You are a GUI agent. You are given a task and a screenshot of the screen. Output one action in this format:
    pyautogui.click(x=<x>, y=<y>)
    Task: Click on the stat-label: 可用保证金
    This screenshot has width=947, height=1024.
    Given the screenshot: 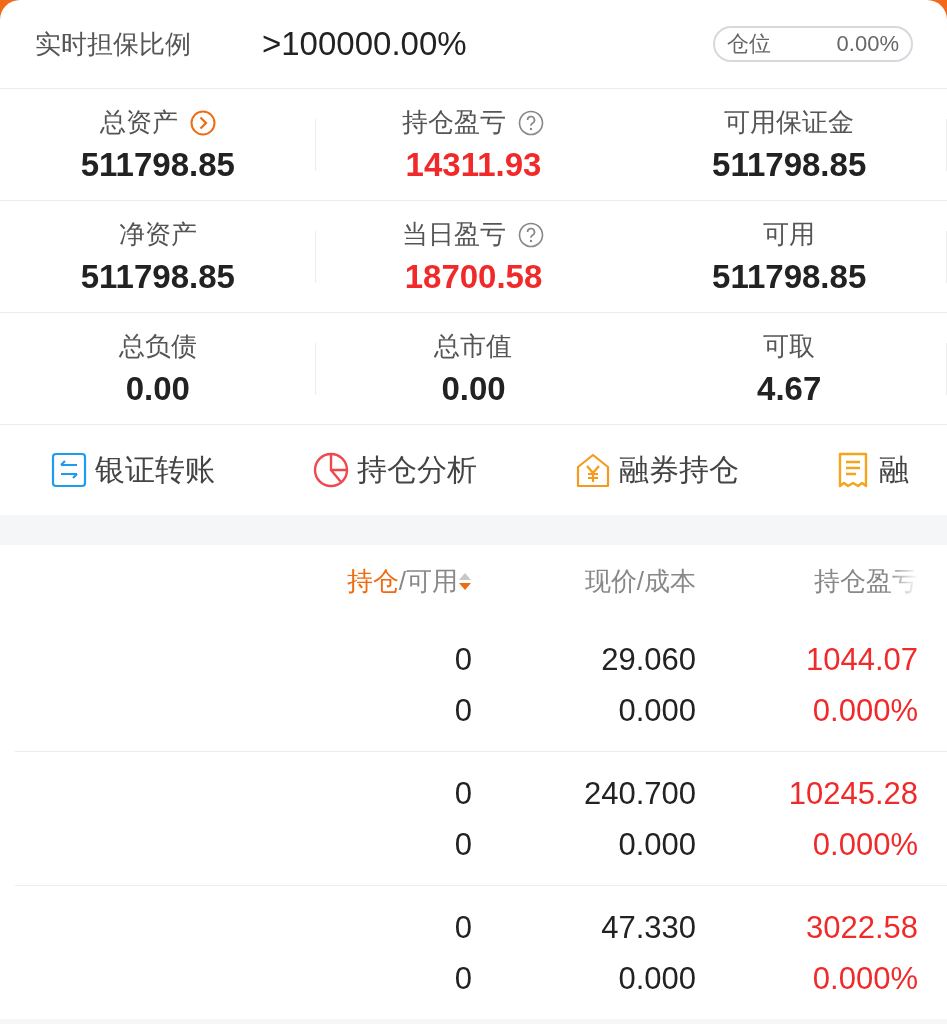 What is the action you would take?
    pyautogui.click(x=789, y=122)
    